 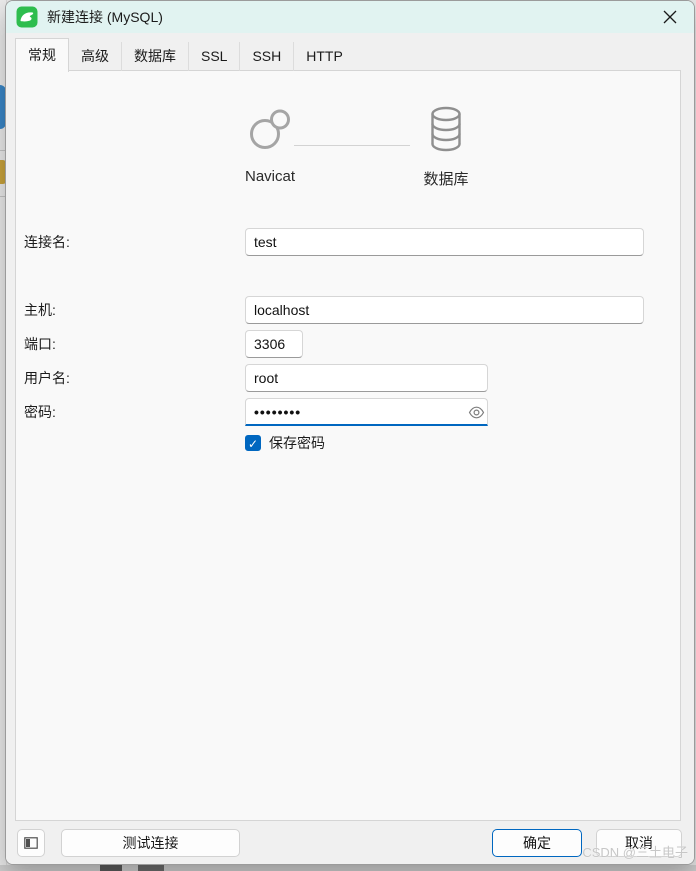 What do you see at coordinates (47, 378) in the screenshot?
I see `username-label: 用户名:` at bounding box center [47, 378].